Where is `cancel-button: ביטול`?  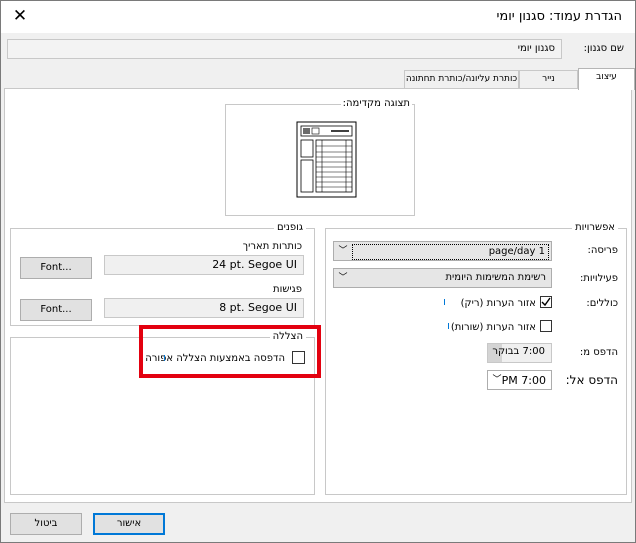
cancel-button: ביטול is located at coordinates (46, 524).